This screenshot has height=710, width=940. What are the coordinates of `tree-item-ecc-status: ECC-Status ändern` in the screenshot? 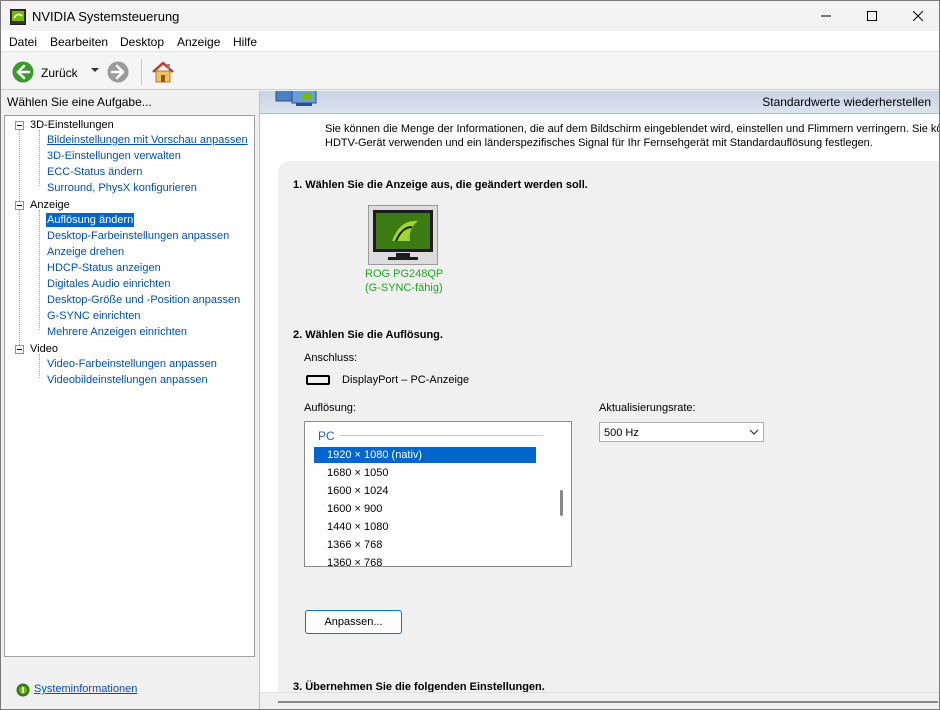 It's located at (94, 172).